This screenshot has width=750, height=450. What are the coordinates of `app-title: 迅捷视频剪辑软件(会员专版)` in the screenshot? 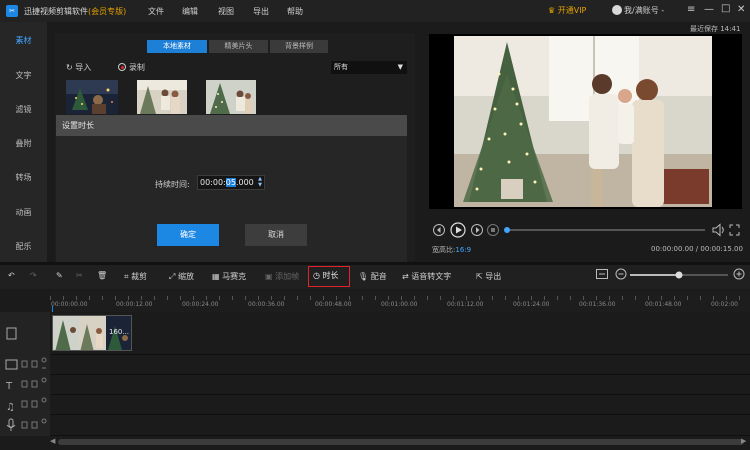 It's located at (75, 11).